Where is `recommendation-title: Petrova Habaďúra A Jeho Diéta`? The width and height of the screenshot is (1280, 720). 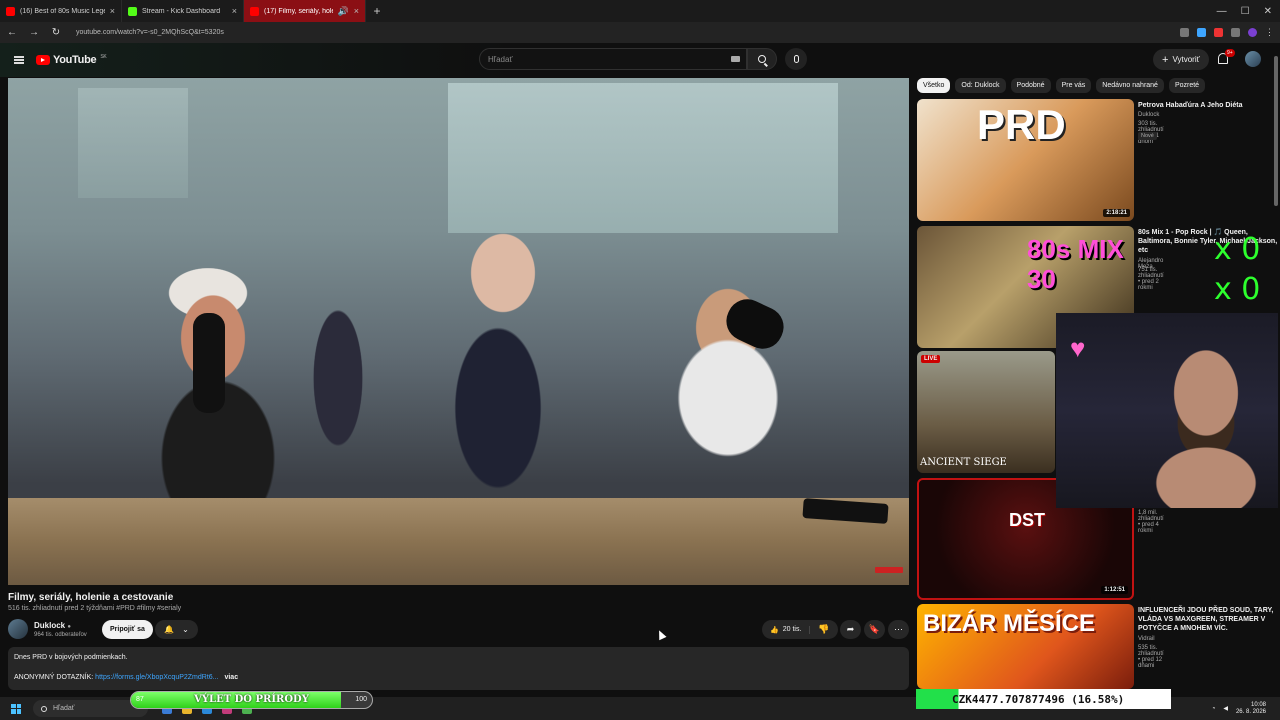 recommendation-title: Petrova Habaďúra A Jeho Diéta is located at coordinates (1208, 105).